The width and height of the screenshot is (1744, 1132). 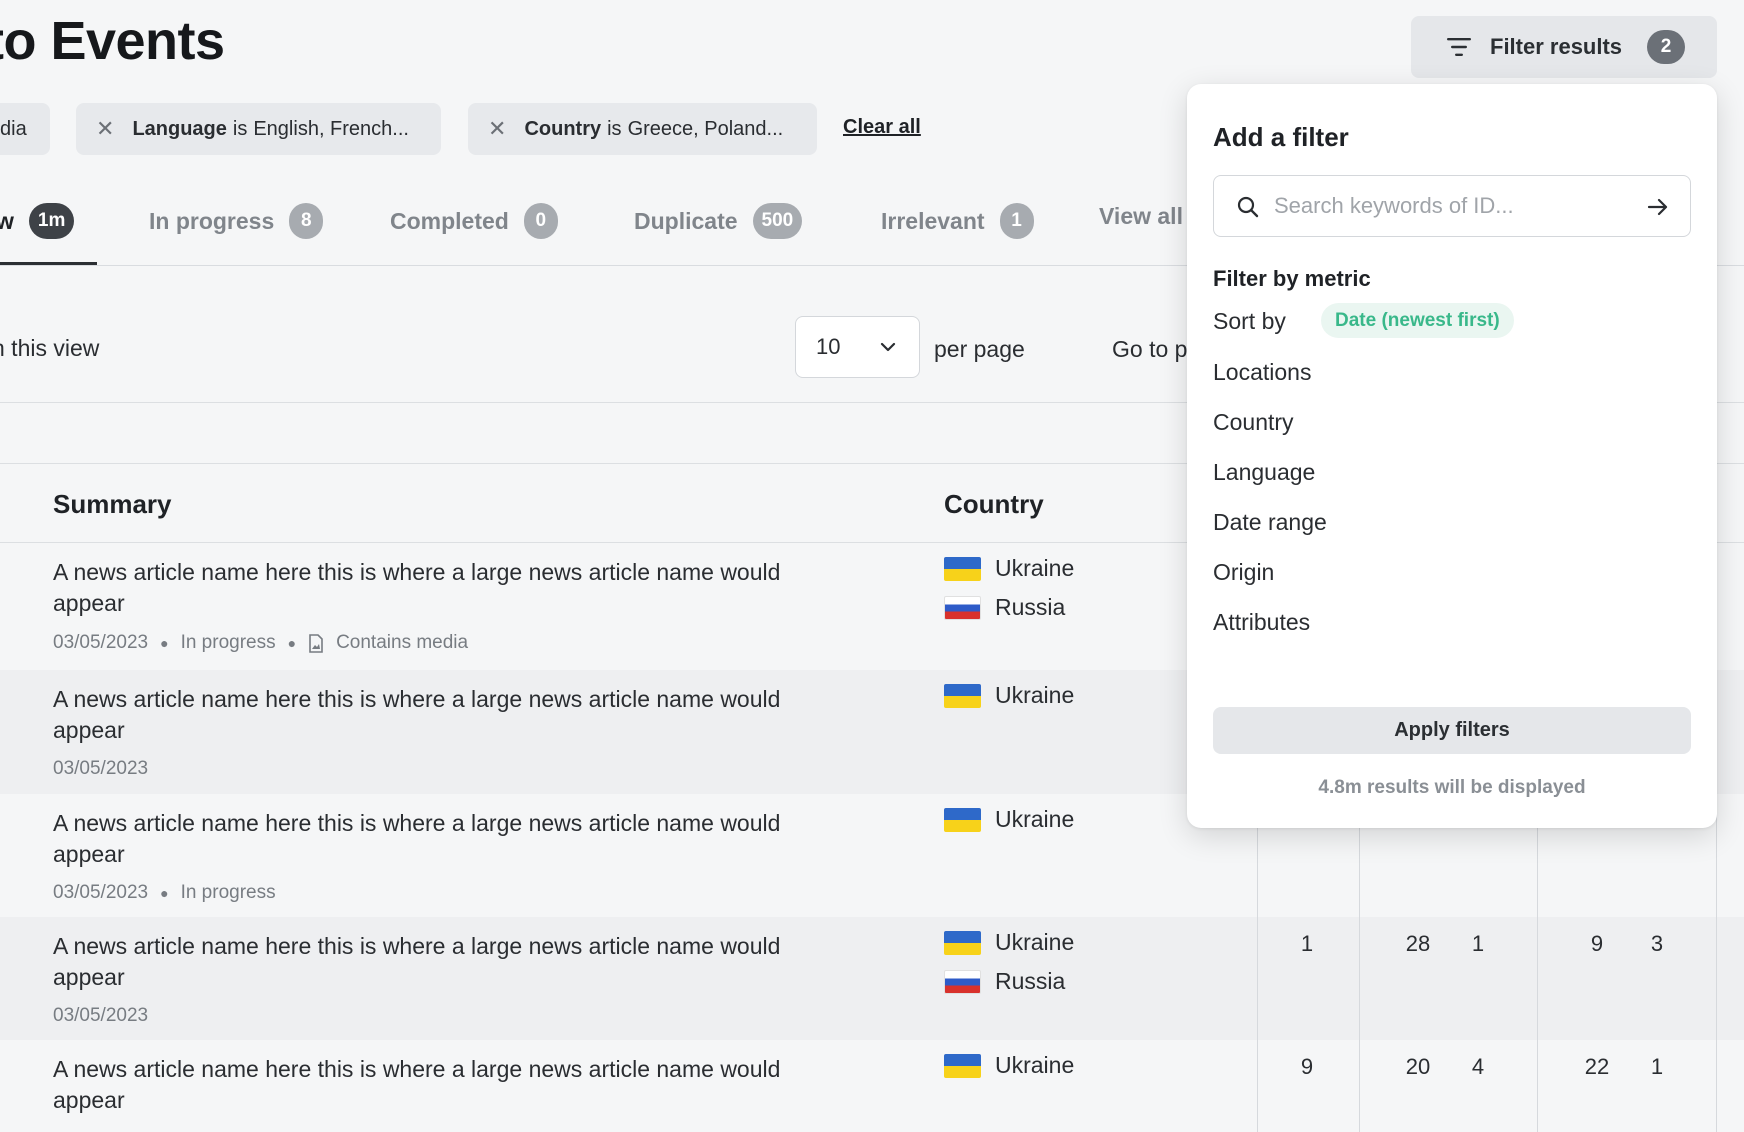 I want to click on results-count-note: 4.8m results will be displayed, so click(x=1452, y=787).